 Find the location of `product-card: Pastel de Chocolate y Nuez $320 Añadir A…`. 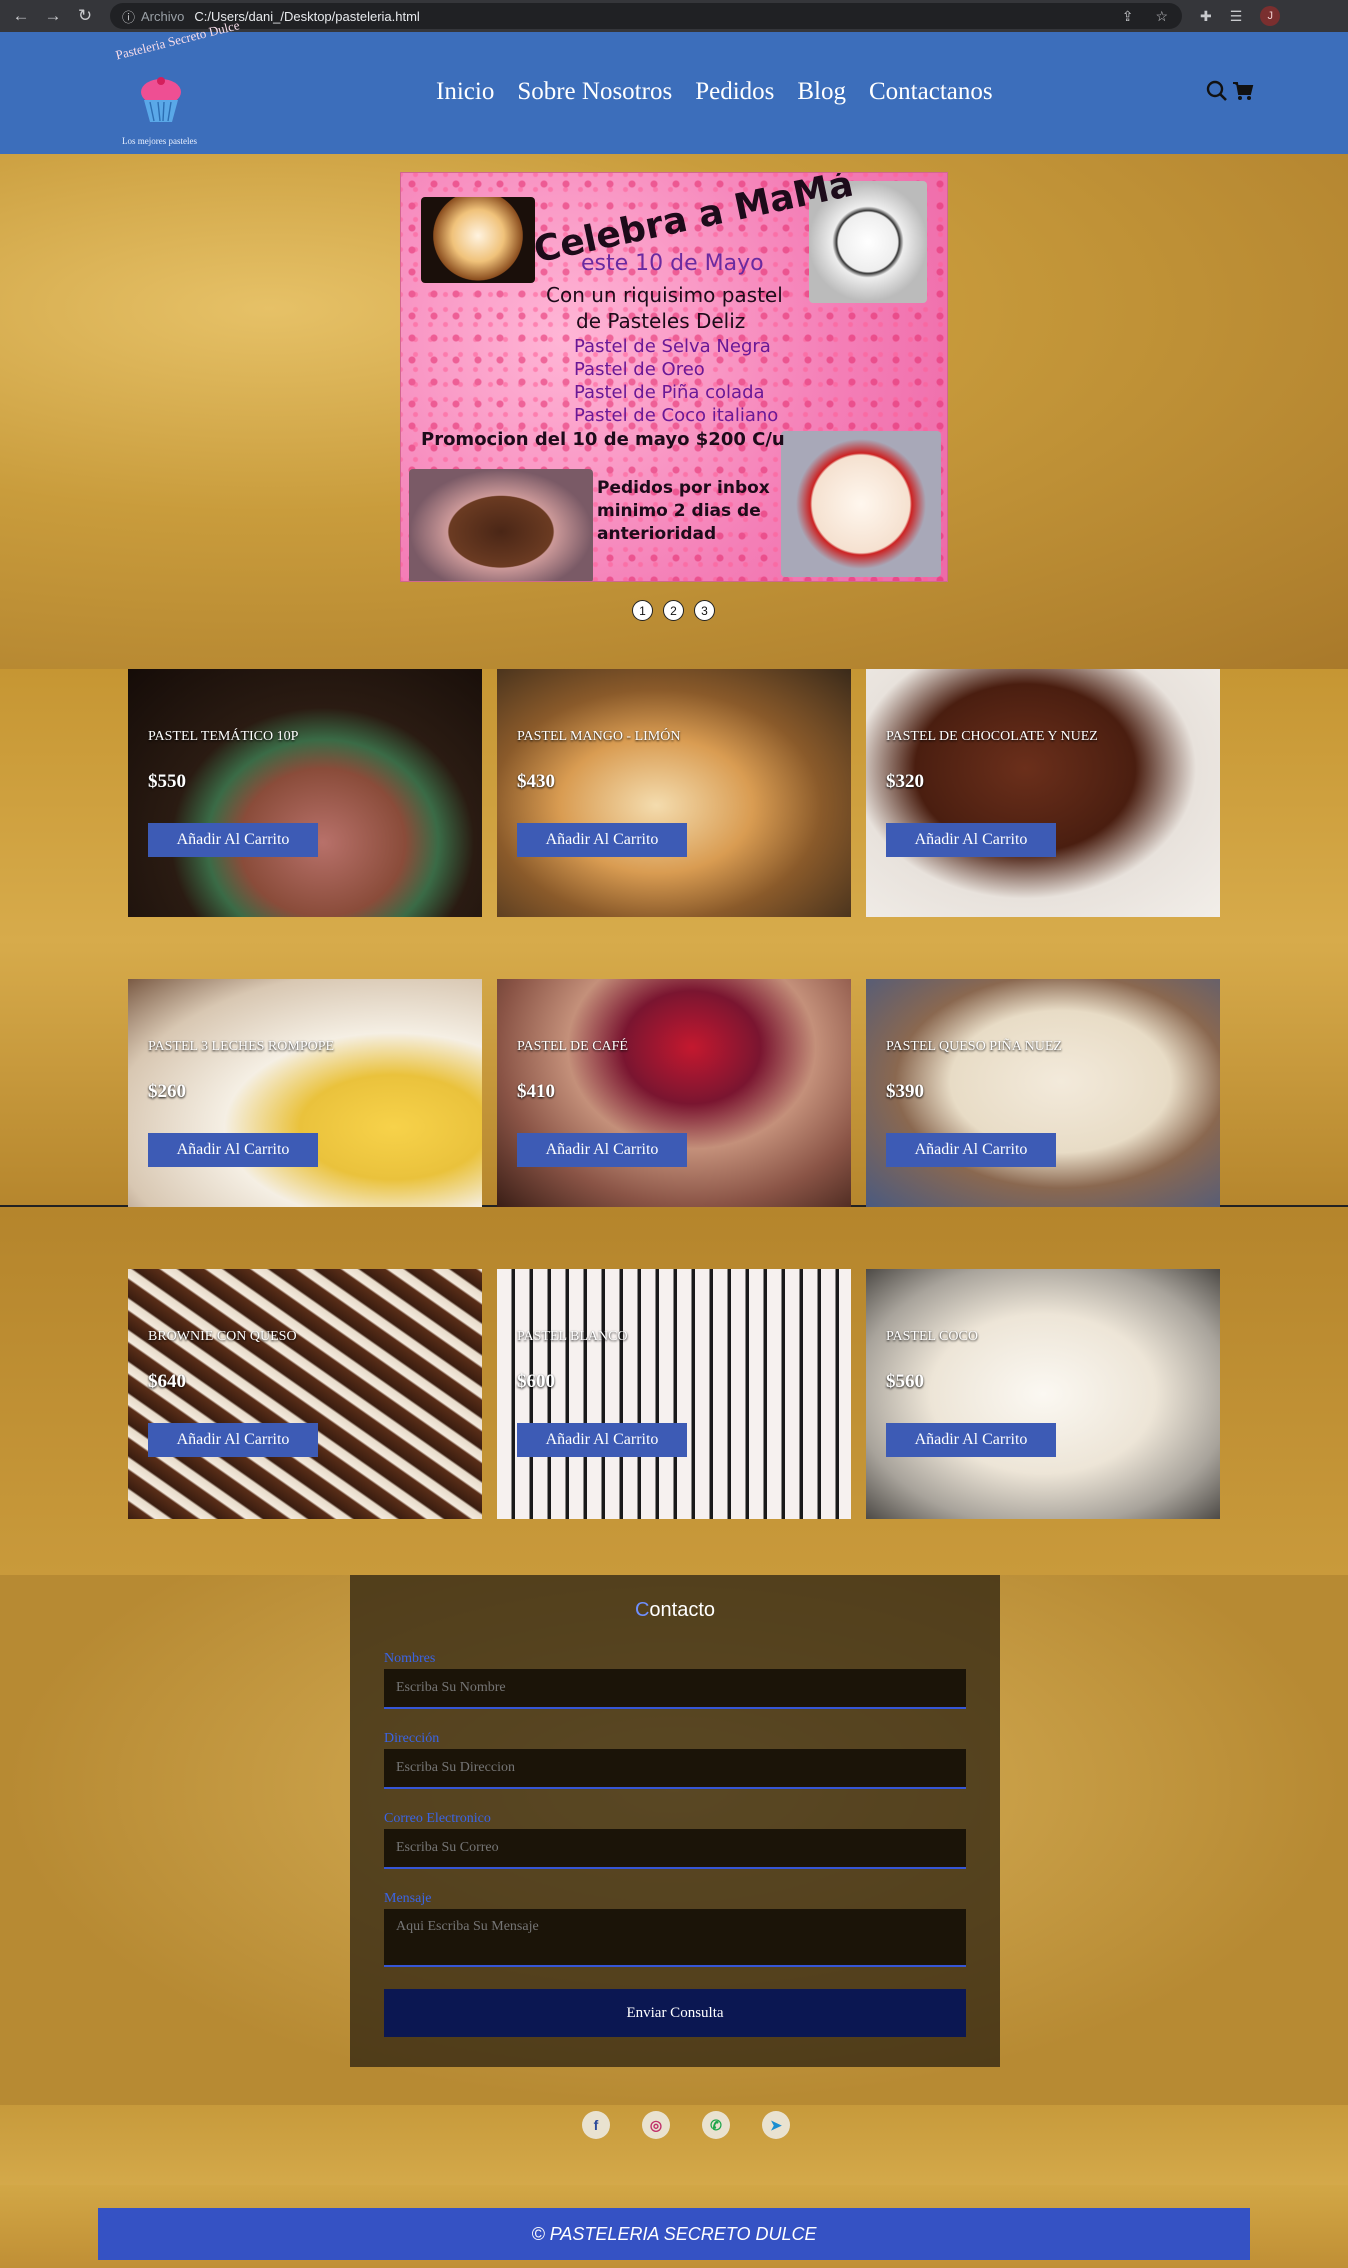

product-card: Pastel de Chocolate y Nuez $320 Añadir A… is located at coordinates (1043, 793).